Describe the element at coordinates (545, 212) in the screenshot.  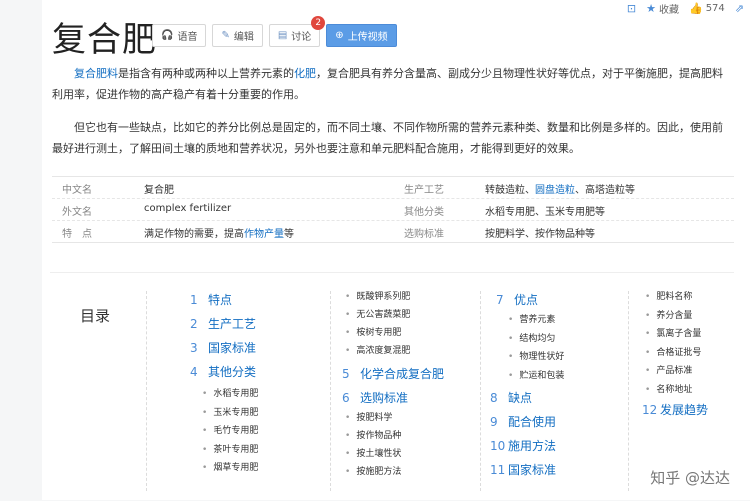
I see `info-value: 水稻专用肥、玉米专用肥等` at that location.